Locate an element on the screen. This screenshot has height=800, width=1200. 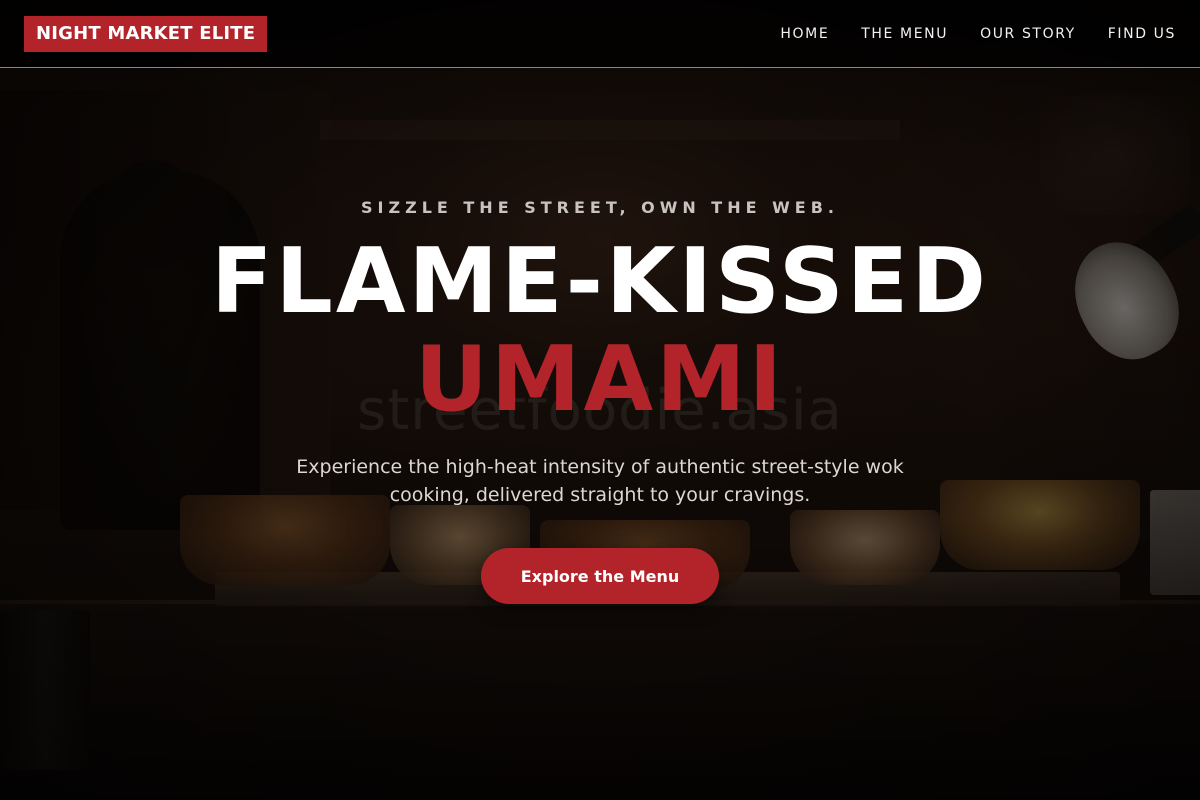
hero-title-line2: UMAMI is located at coordinates (600, 379).